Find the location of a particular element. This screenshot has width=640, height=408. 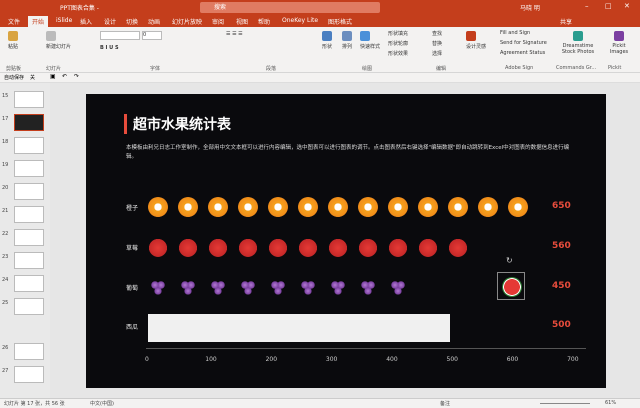

search-input: 搜索 is located at coordinates (290, 7).